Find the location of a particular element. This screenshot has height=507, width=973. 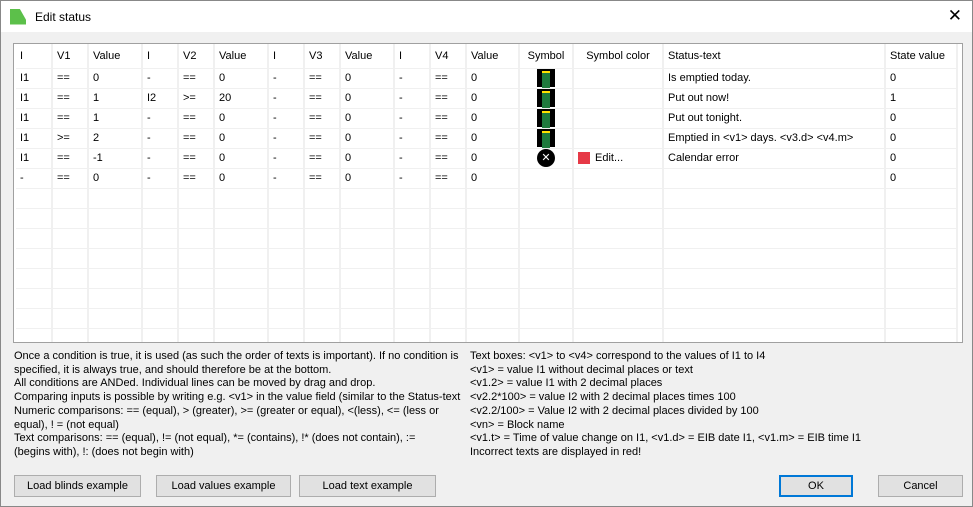

column-header: Symbol is located at coordinates (546, 56).